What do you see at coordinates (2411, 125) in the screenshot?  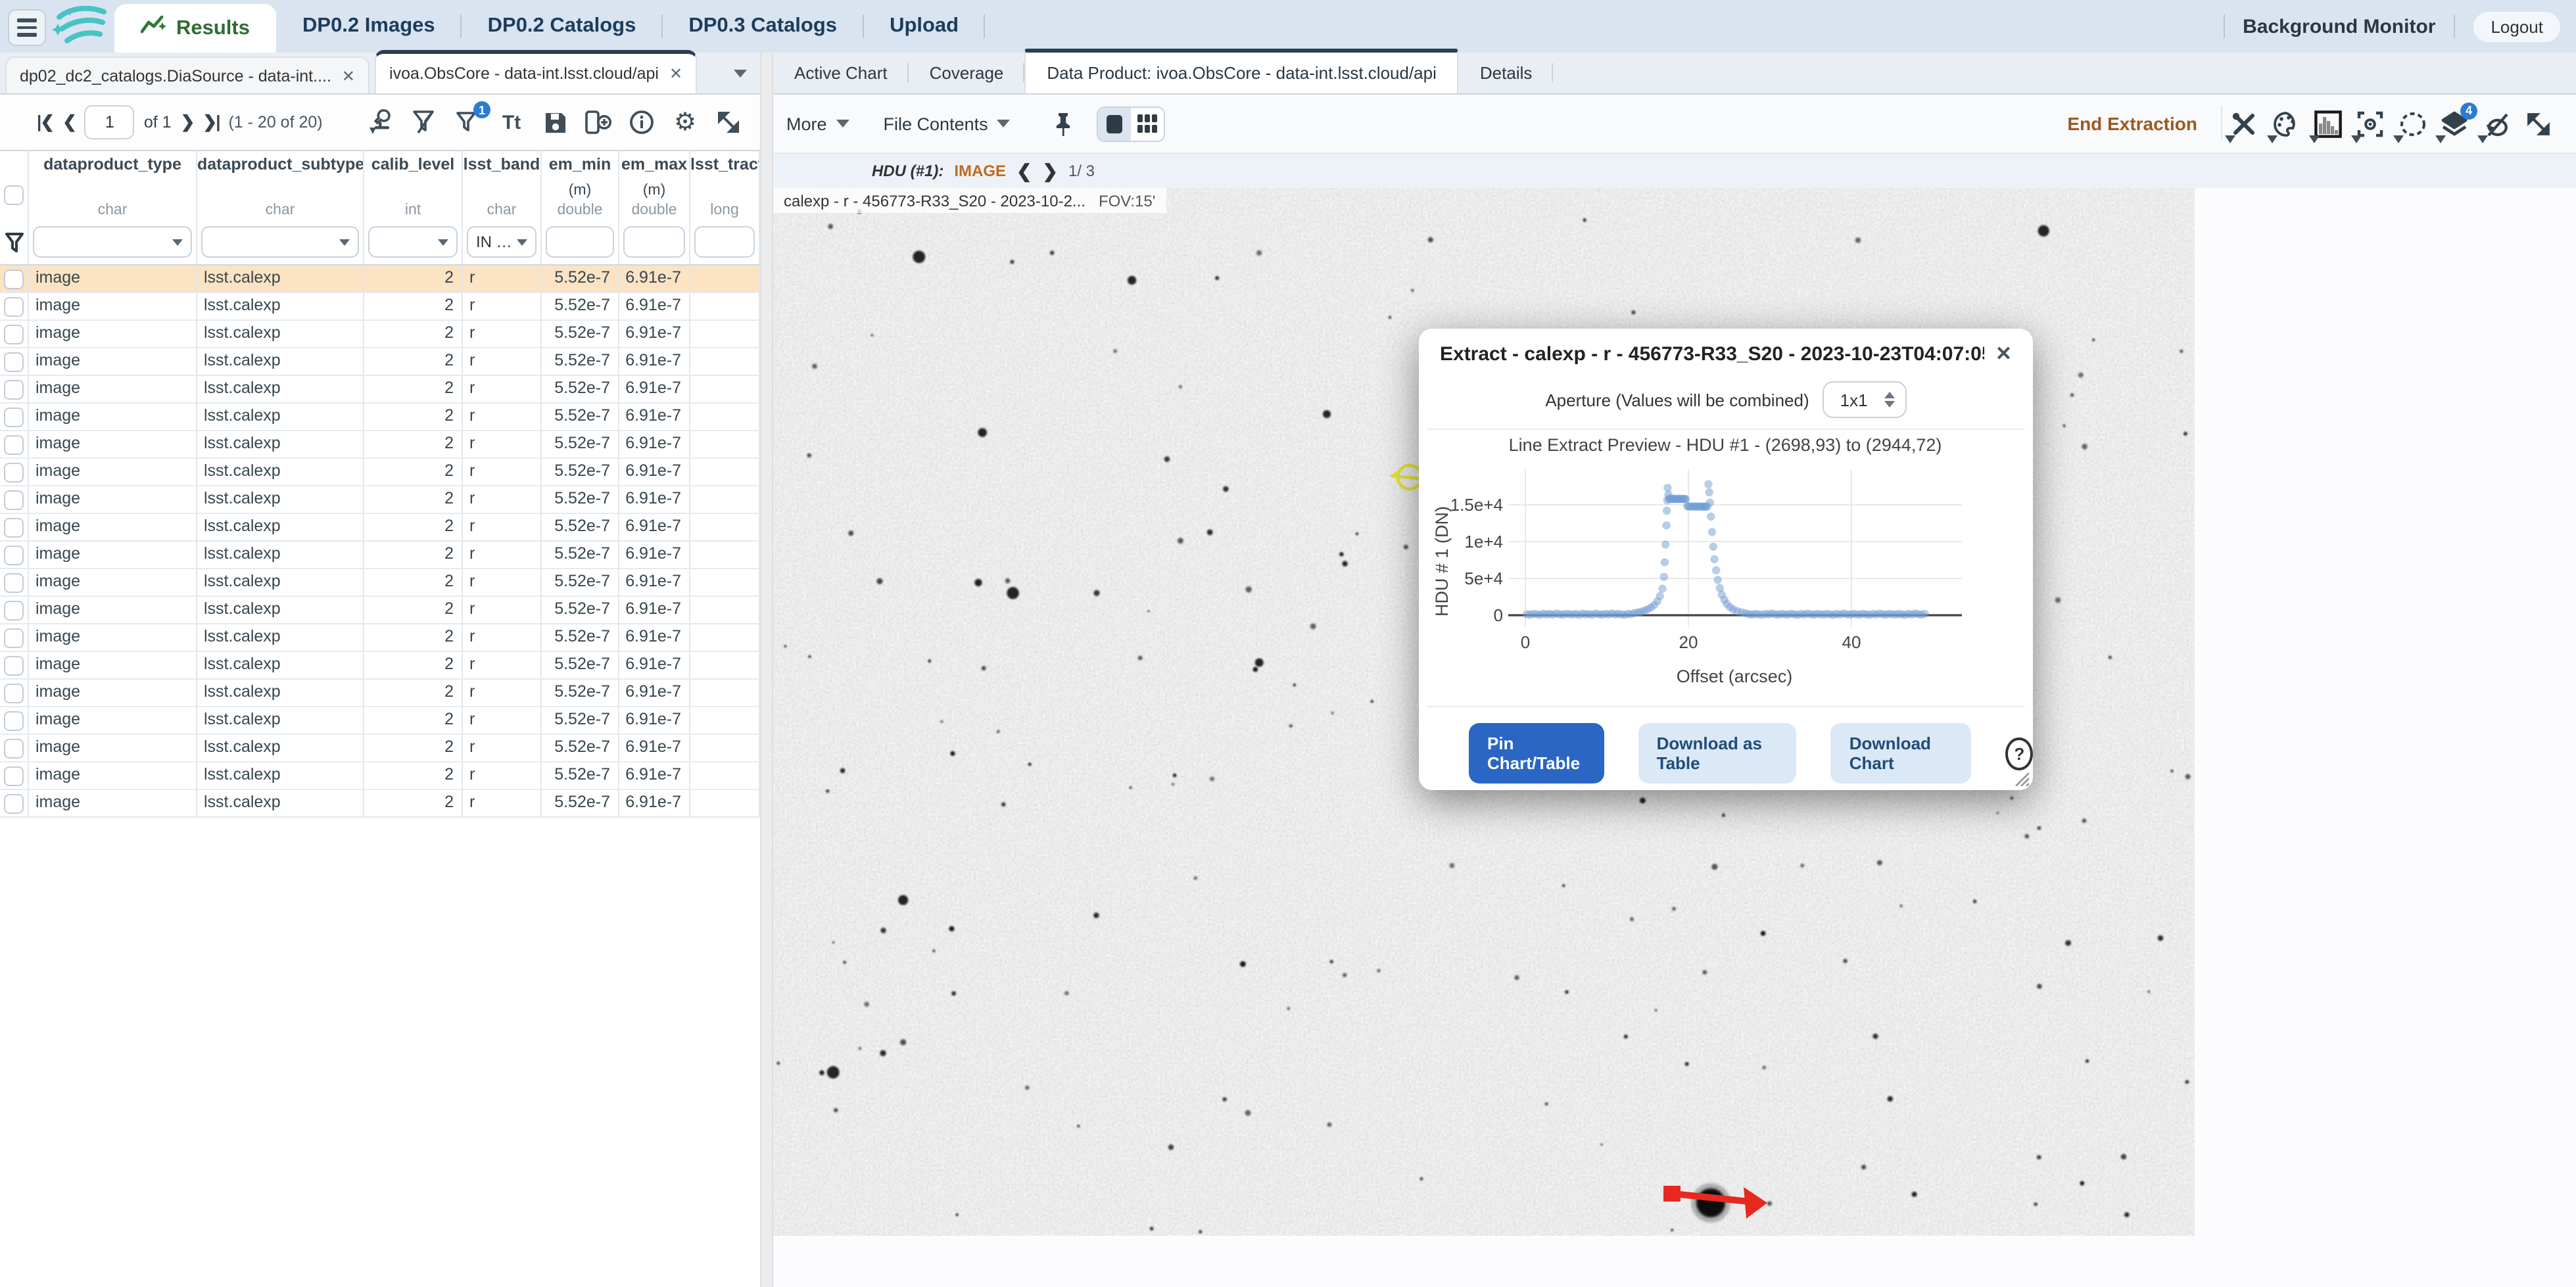 I see `select-region-icon` at bounding box center [2411, 125].